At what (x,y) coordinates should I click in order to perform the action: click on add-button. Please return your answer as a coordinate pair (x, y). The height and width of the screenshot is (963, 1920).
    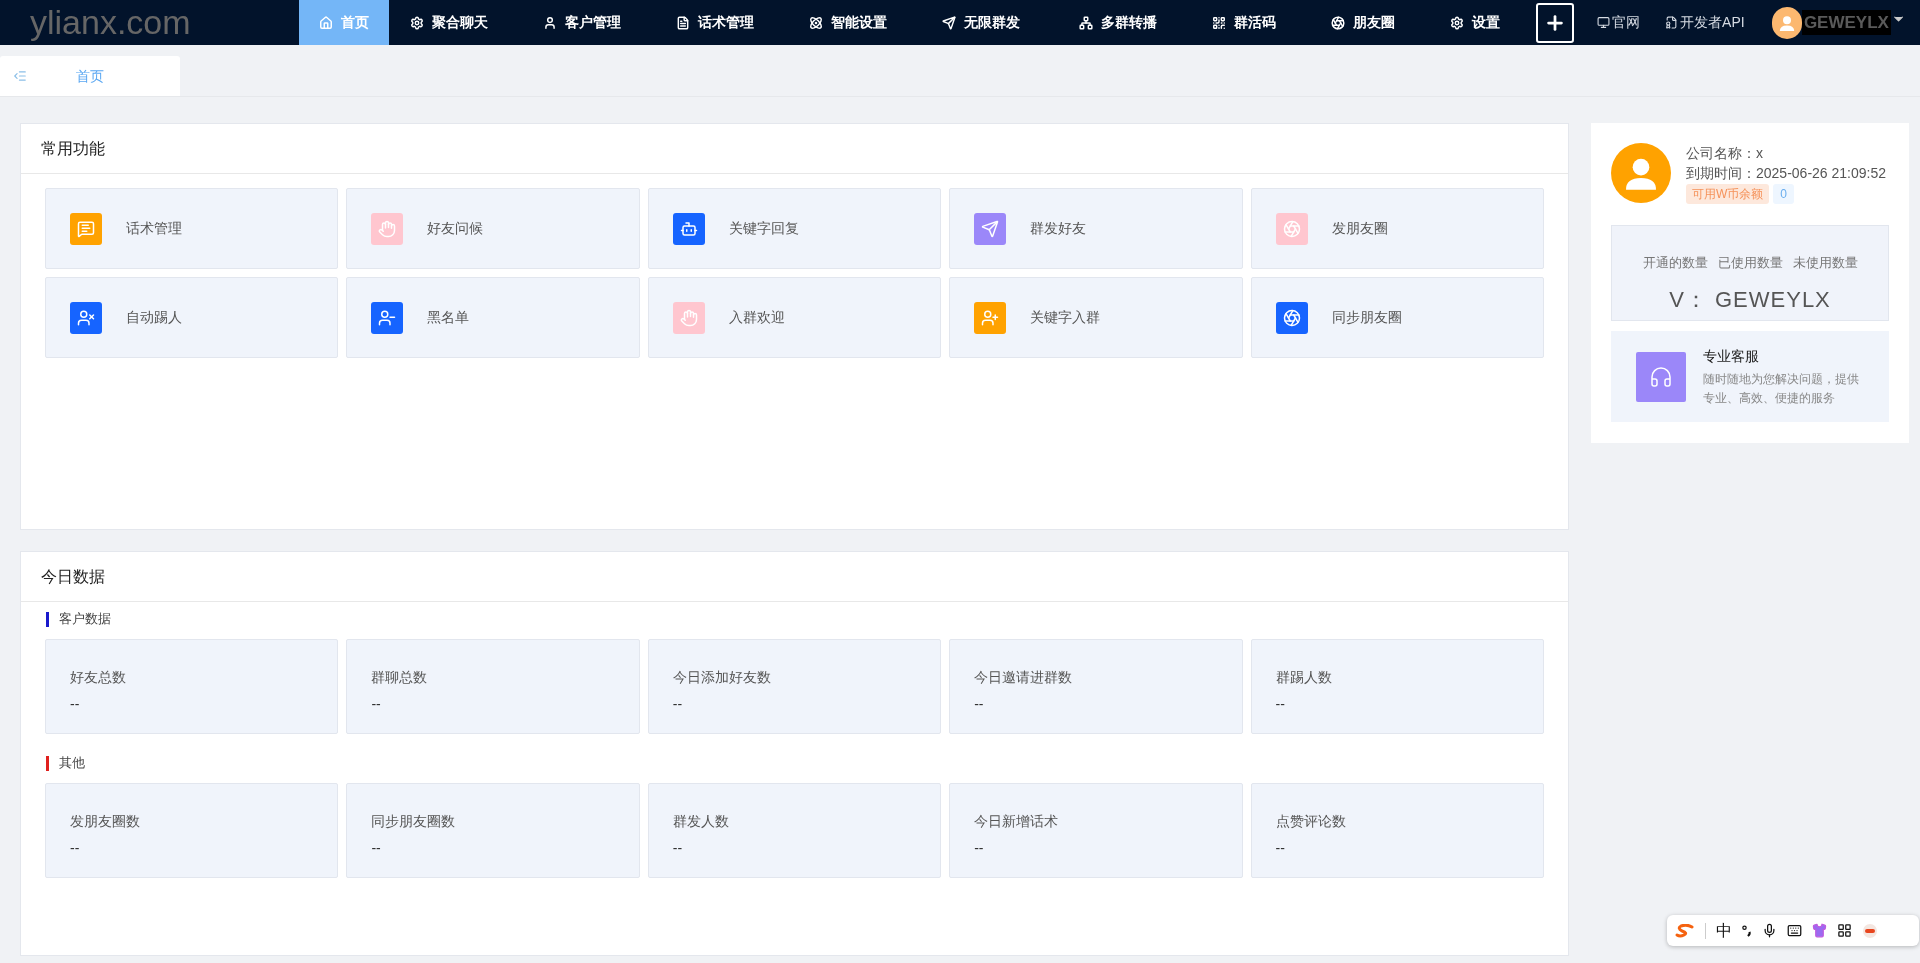
    Looking at the image, I should click on (1555, 22).